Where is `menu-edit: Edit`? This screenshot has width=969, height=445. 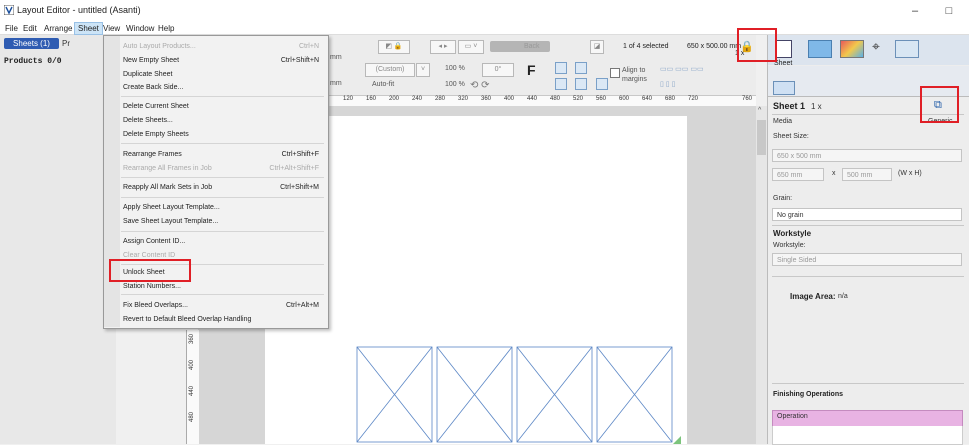 menu-edit: Edit is located at coordinates (30, 28).